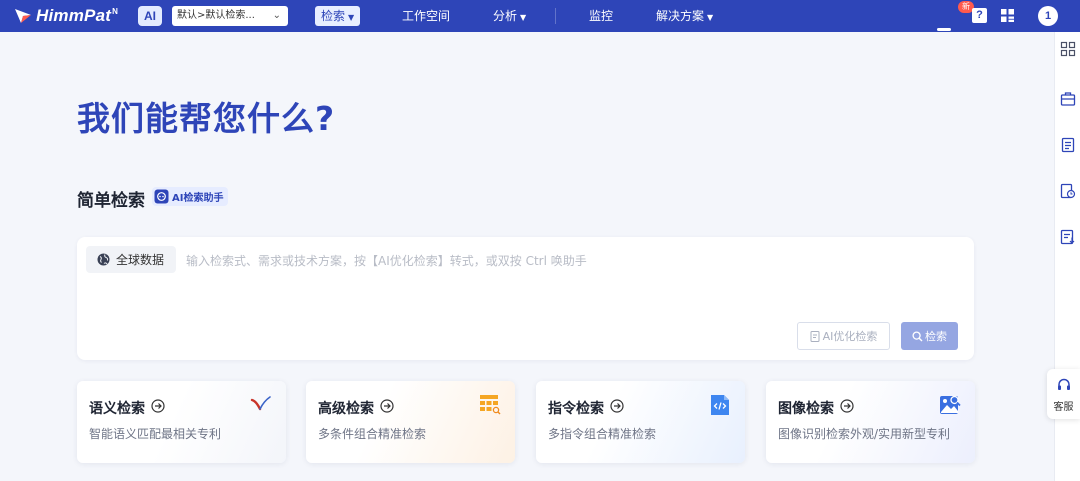 This screenshot has width=1080, height=481. What do you see at coordinates (140, 260) in the screenshot?
I see `global-data-label: 全球数据` at bounding box center [140, 260].